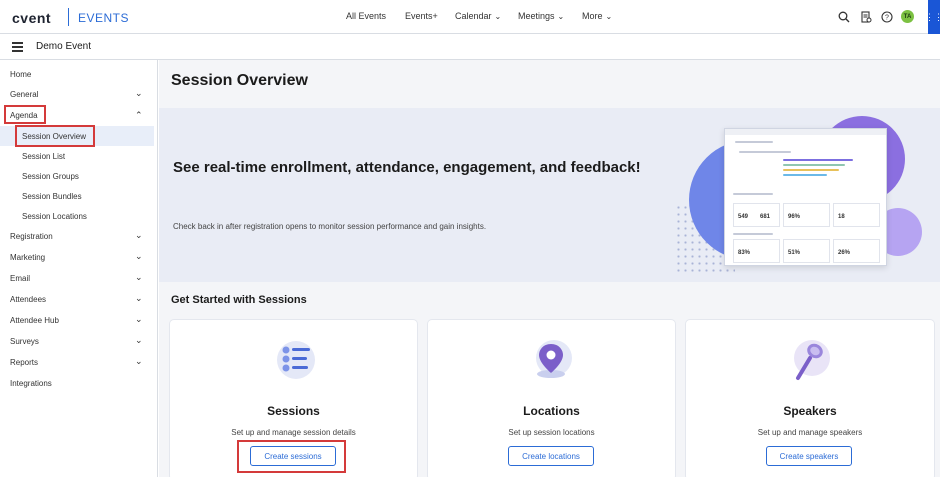  I want to click on event-bar: Demo Event, so click(470, 47).